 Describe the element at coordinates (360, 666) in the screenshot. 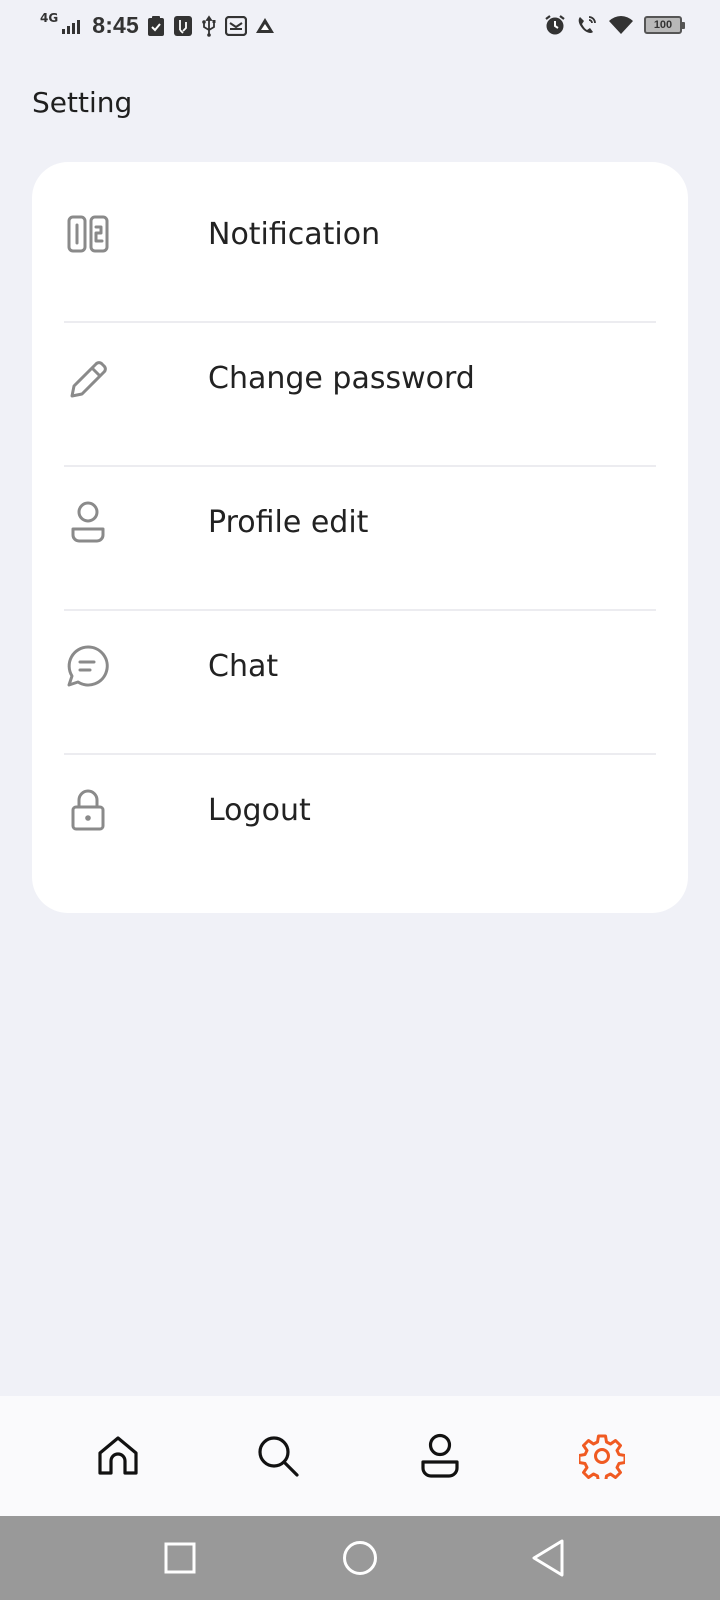

I see `menu-item-chat: Chat` at that location.